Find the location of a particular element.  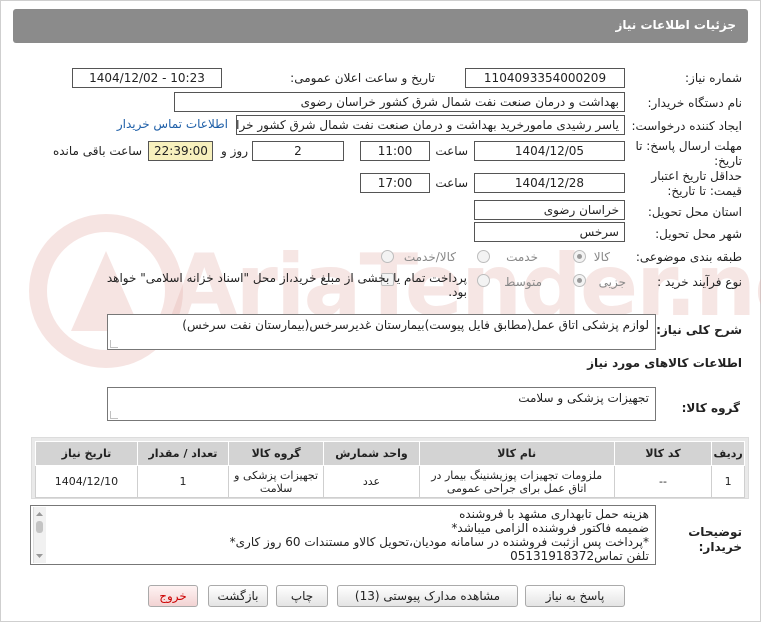

exit-button: خروج is located at coordinates (173, 596).